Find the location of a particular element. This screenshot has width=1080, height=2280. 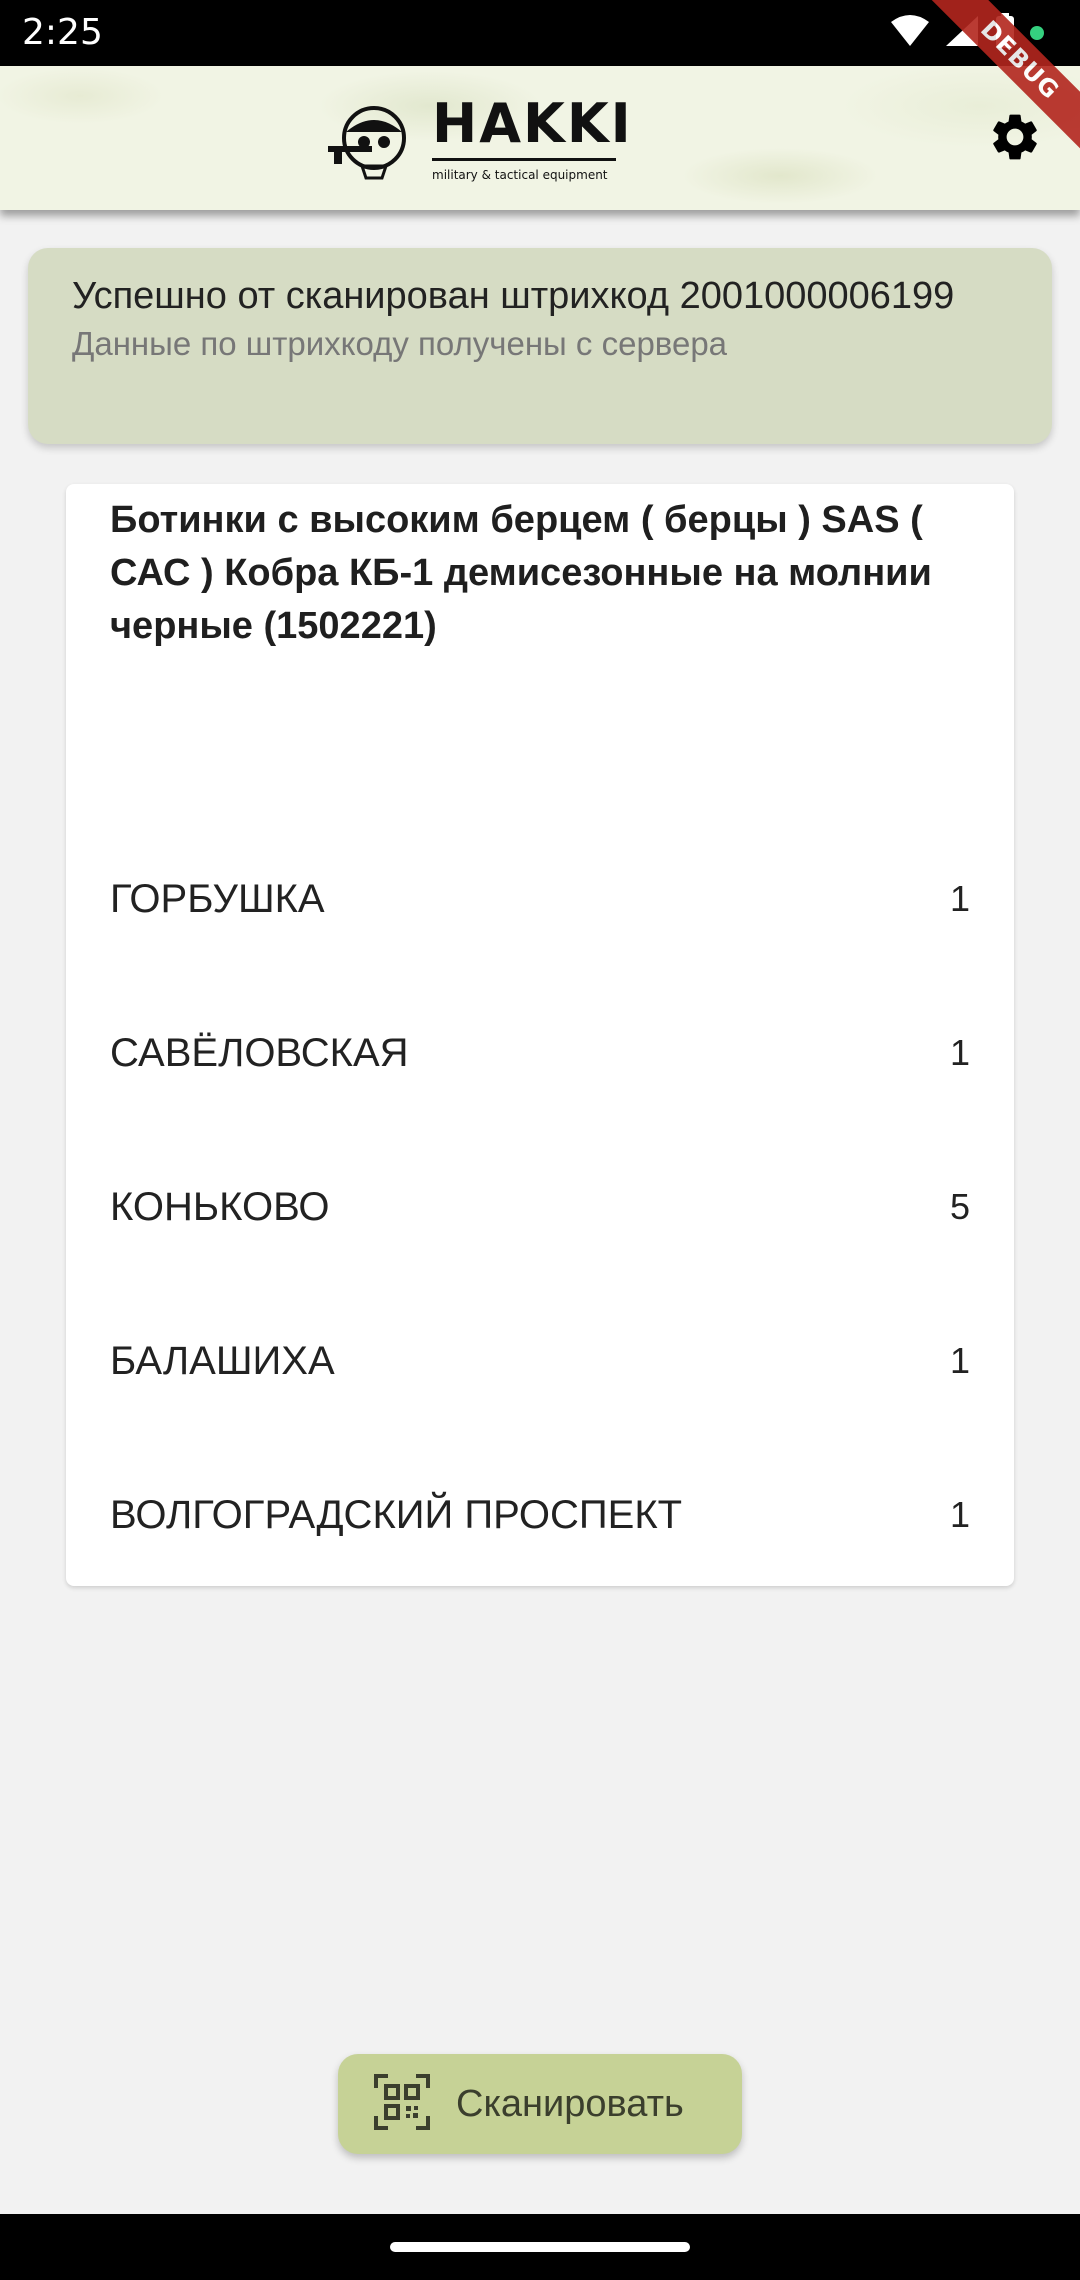

store-row-konkovo: КОНЬКОВО 5 is located at coordinates (540, 1207).